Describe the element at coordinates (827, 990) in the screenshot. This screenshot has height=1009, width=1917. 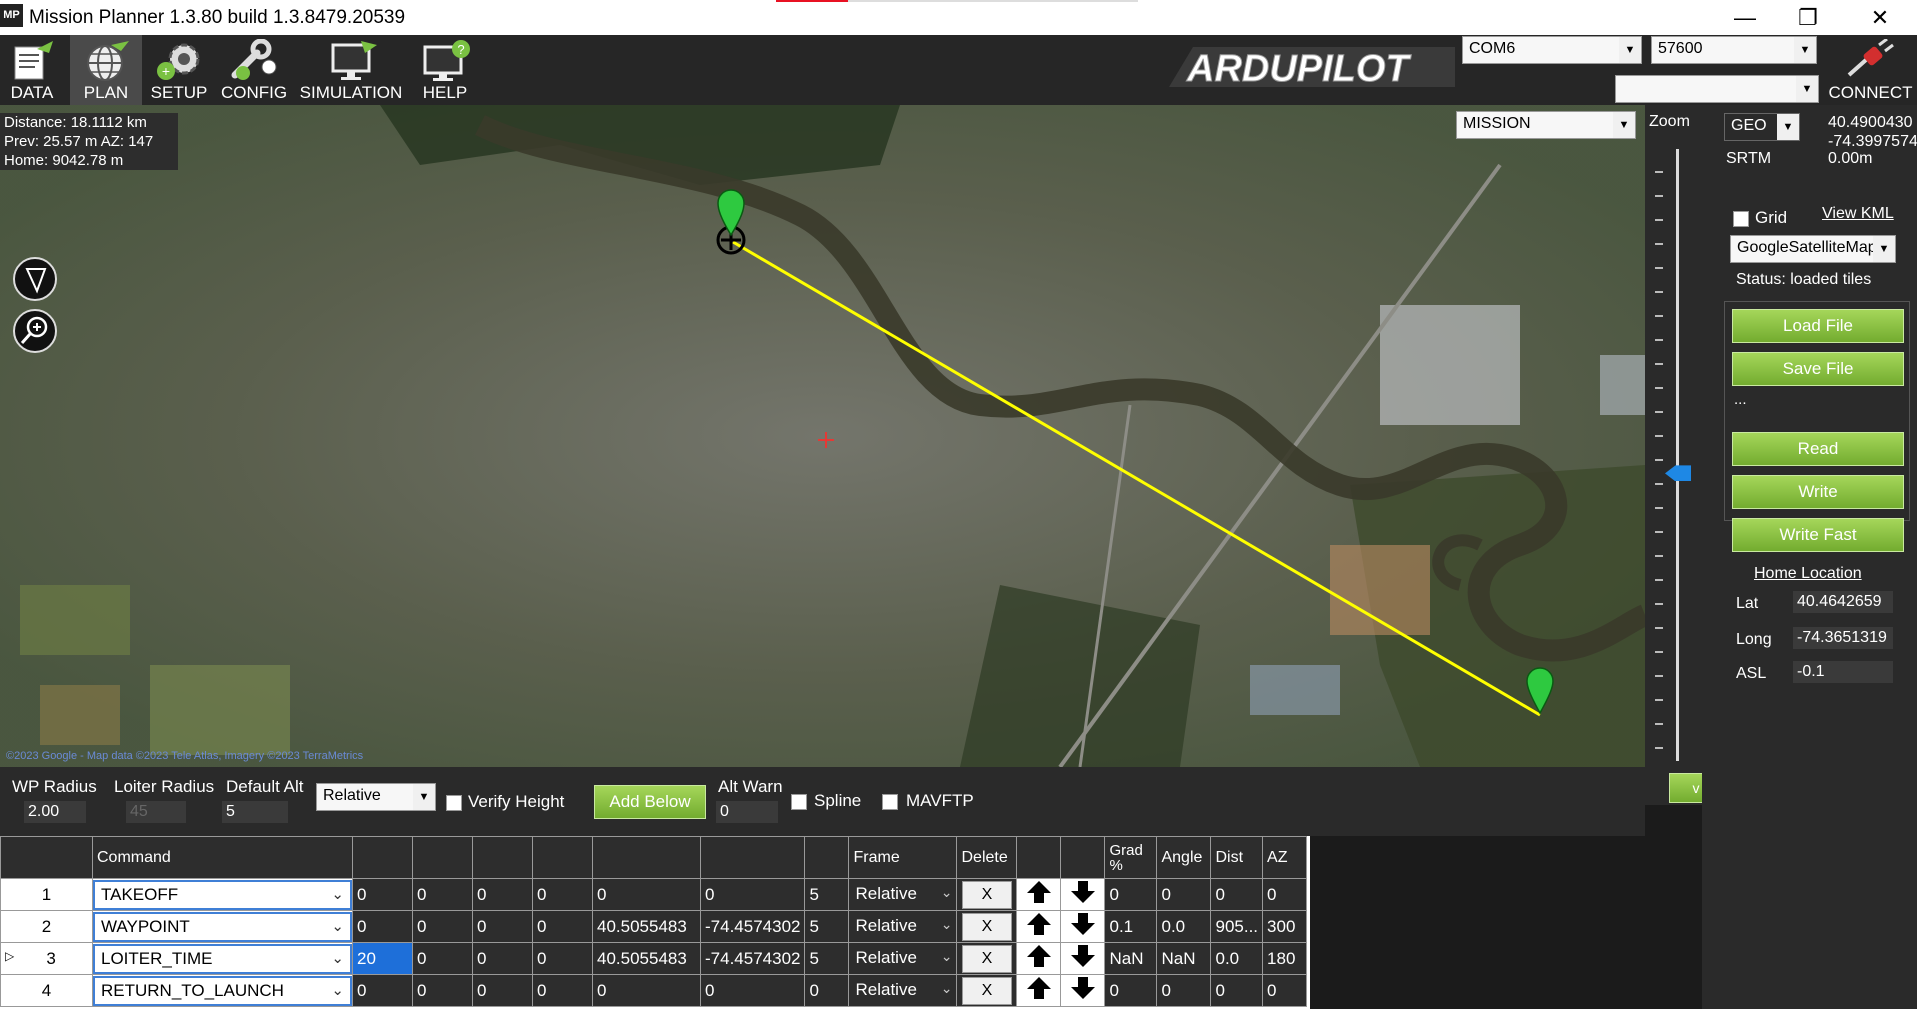
I see `alt-cell: 0` at that location.